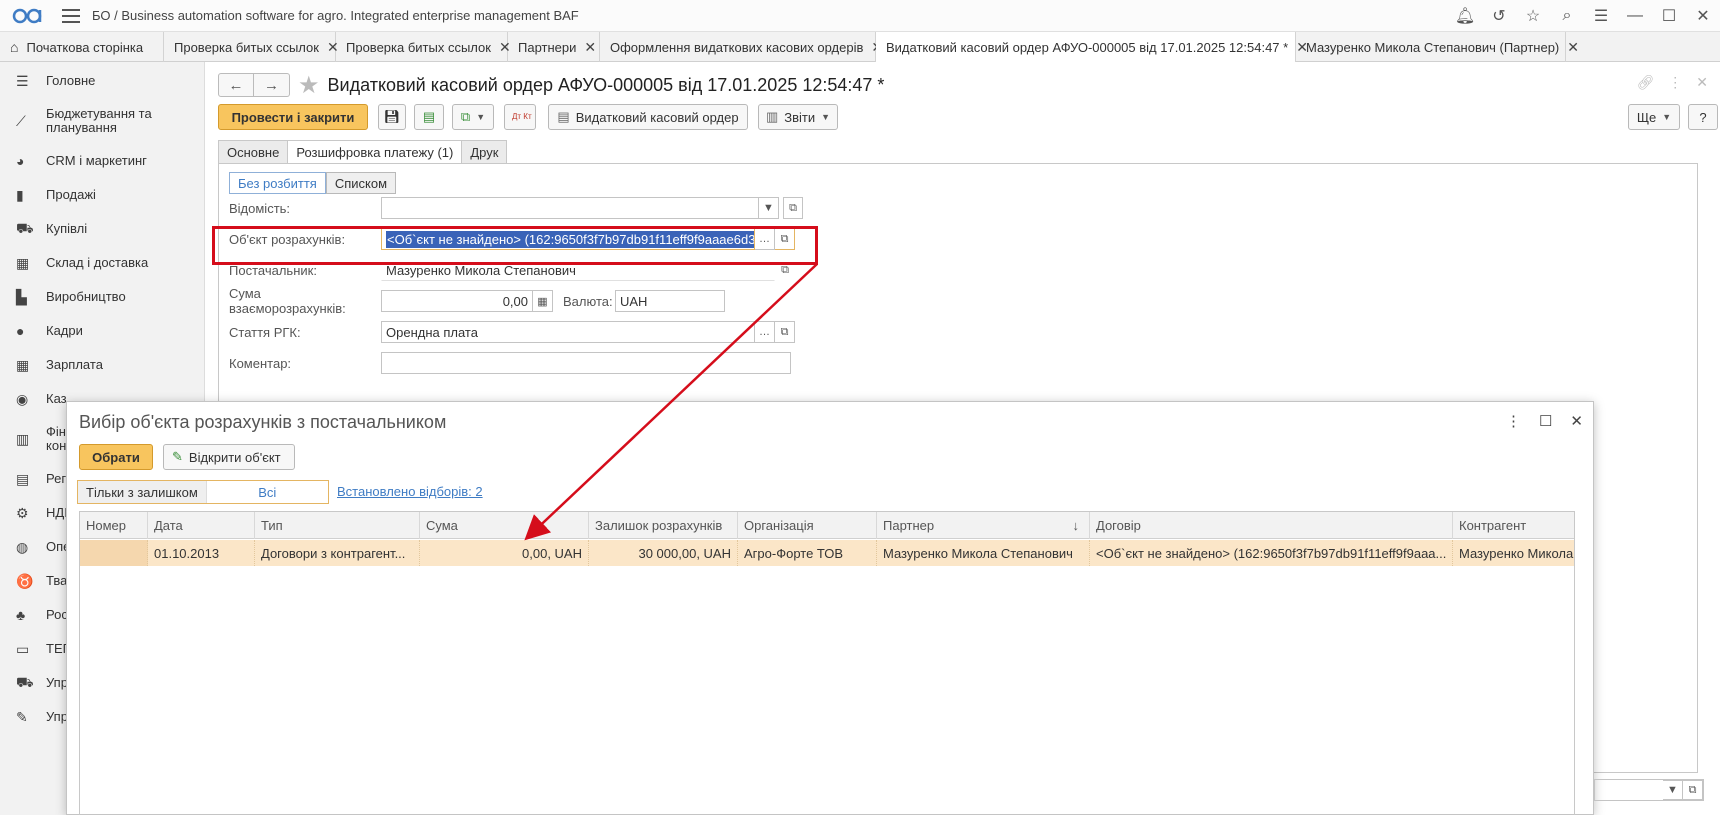 The width and height of the screenshot is (1720, 815). Describe the element at coordinates (102, 297) in the screenshot. I see `sidebar-item-production: ▙ Виробництво` at that location.